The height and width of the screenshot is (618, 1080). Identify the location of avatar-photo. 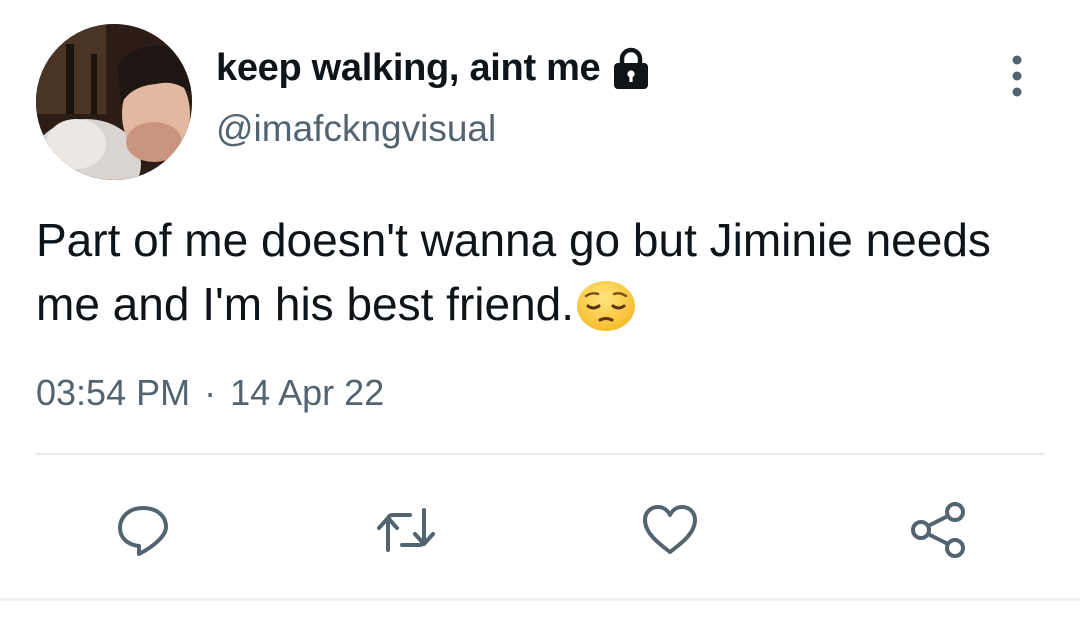
(114, 102).